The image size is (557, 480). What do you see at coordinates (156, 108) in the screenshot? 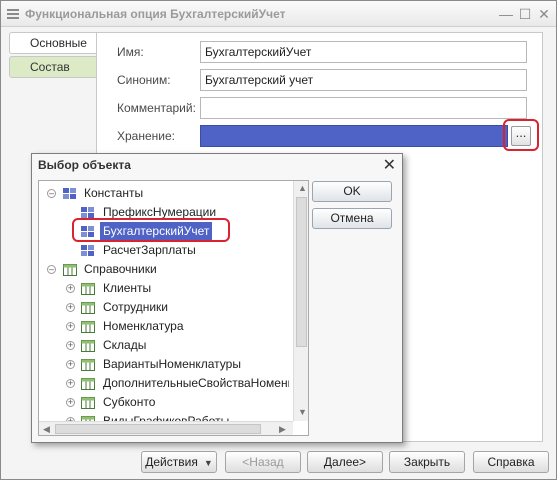
I see `comment-label: Комментарий:` at bounding box center [156, 108].